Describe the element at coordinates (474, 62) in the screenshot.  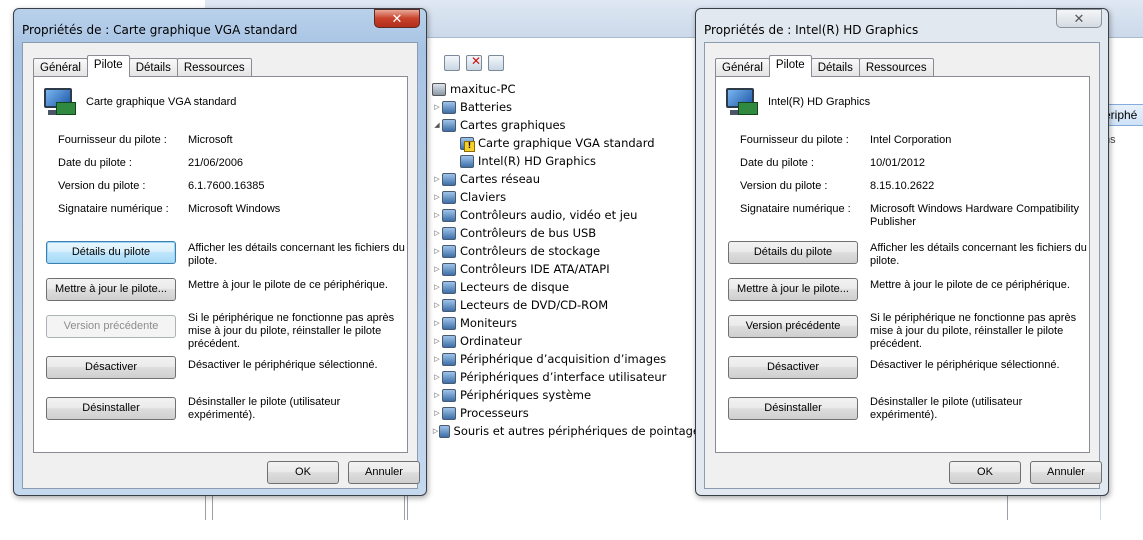
I see `uninstall-icon: ✕` at that location.